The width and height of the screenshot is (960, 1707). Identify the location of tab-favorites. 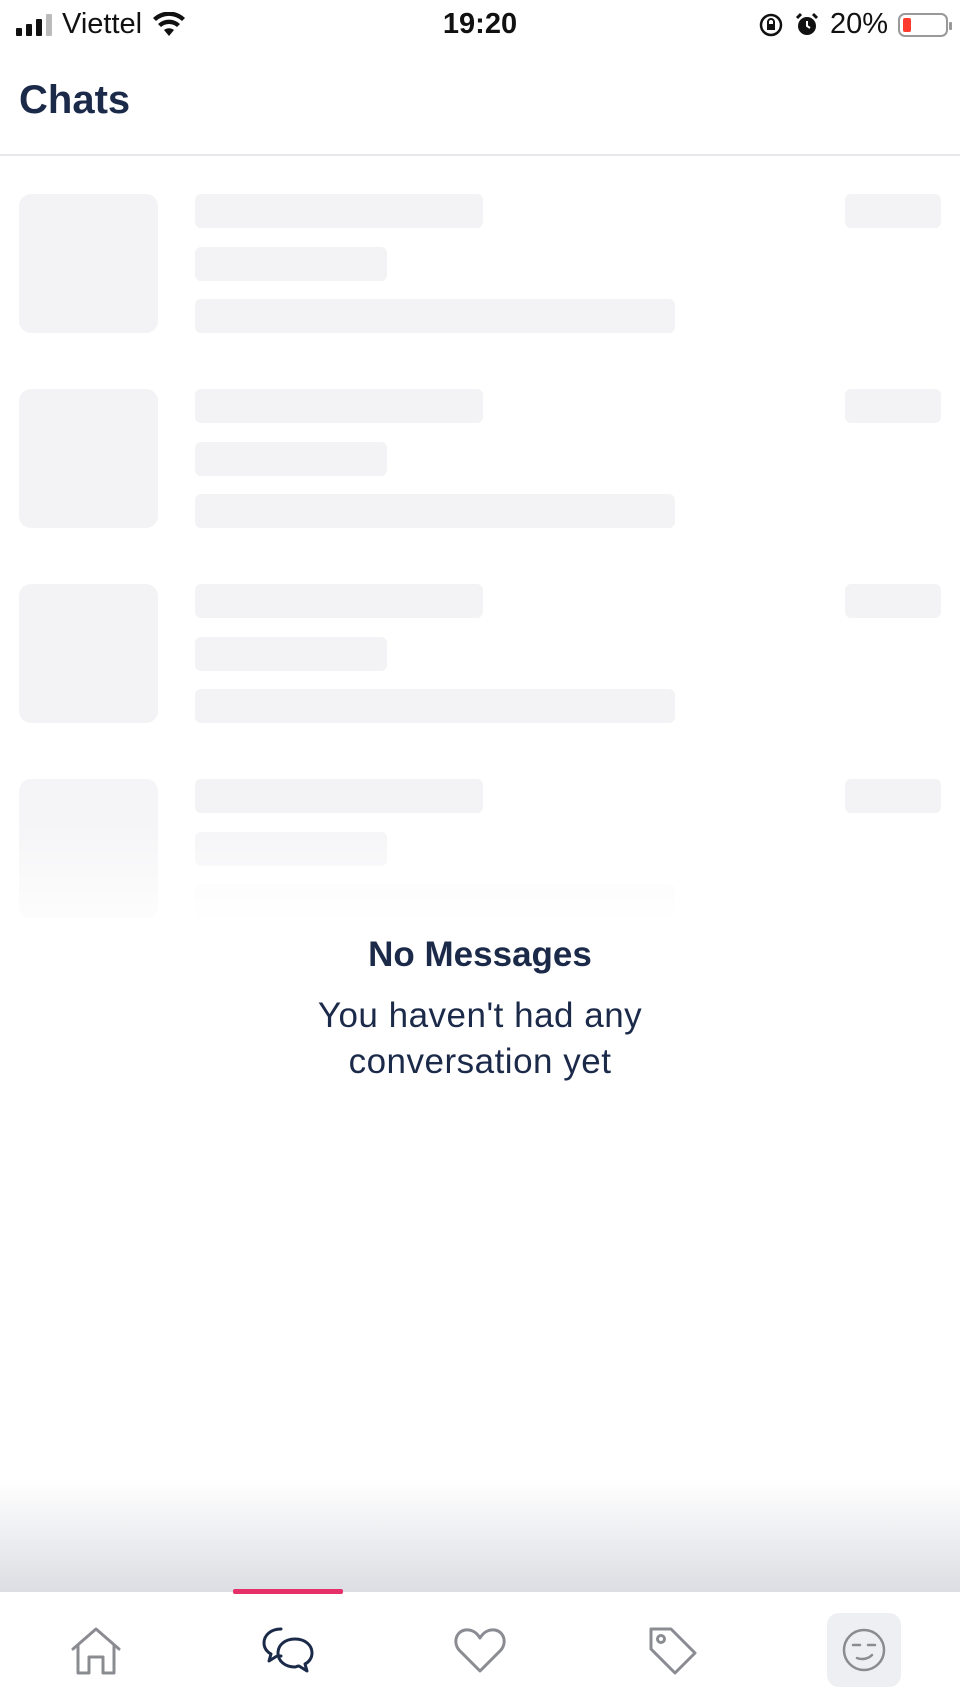
(480, 1649).